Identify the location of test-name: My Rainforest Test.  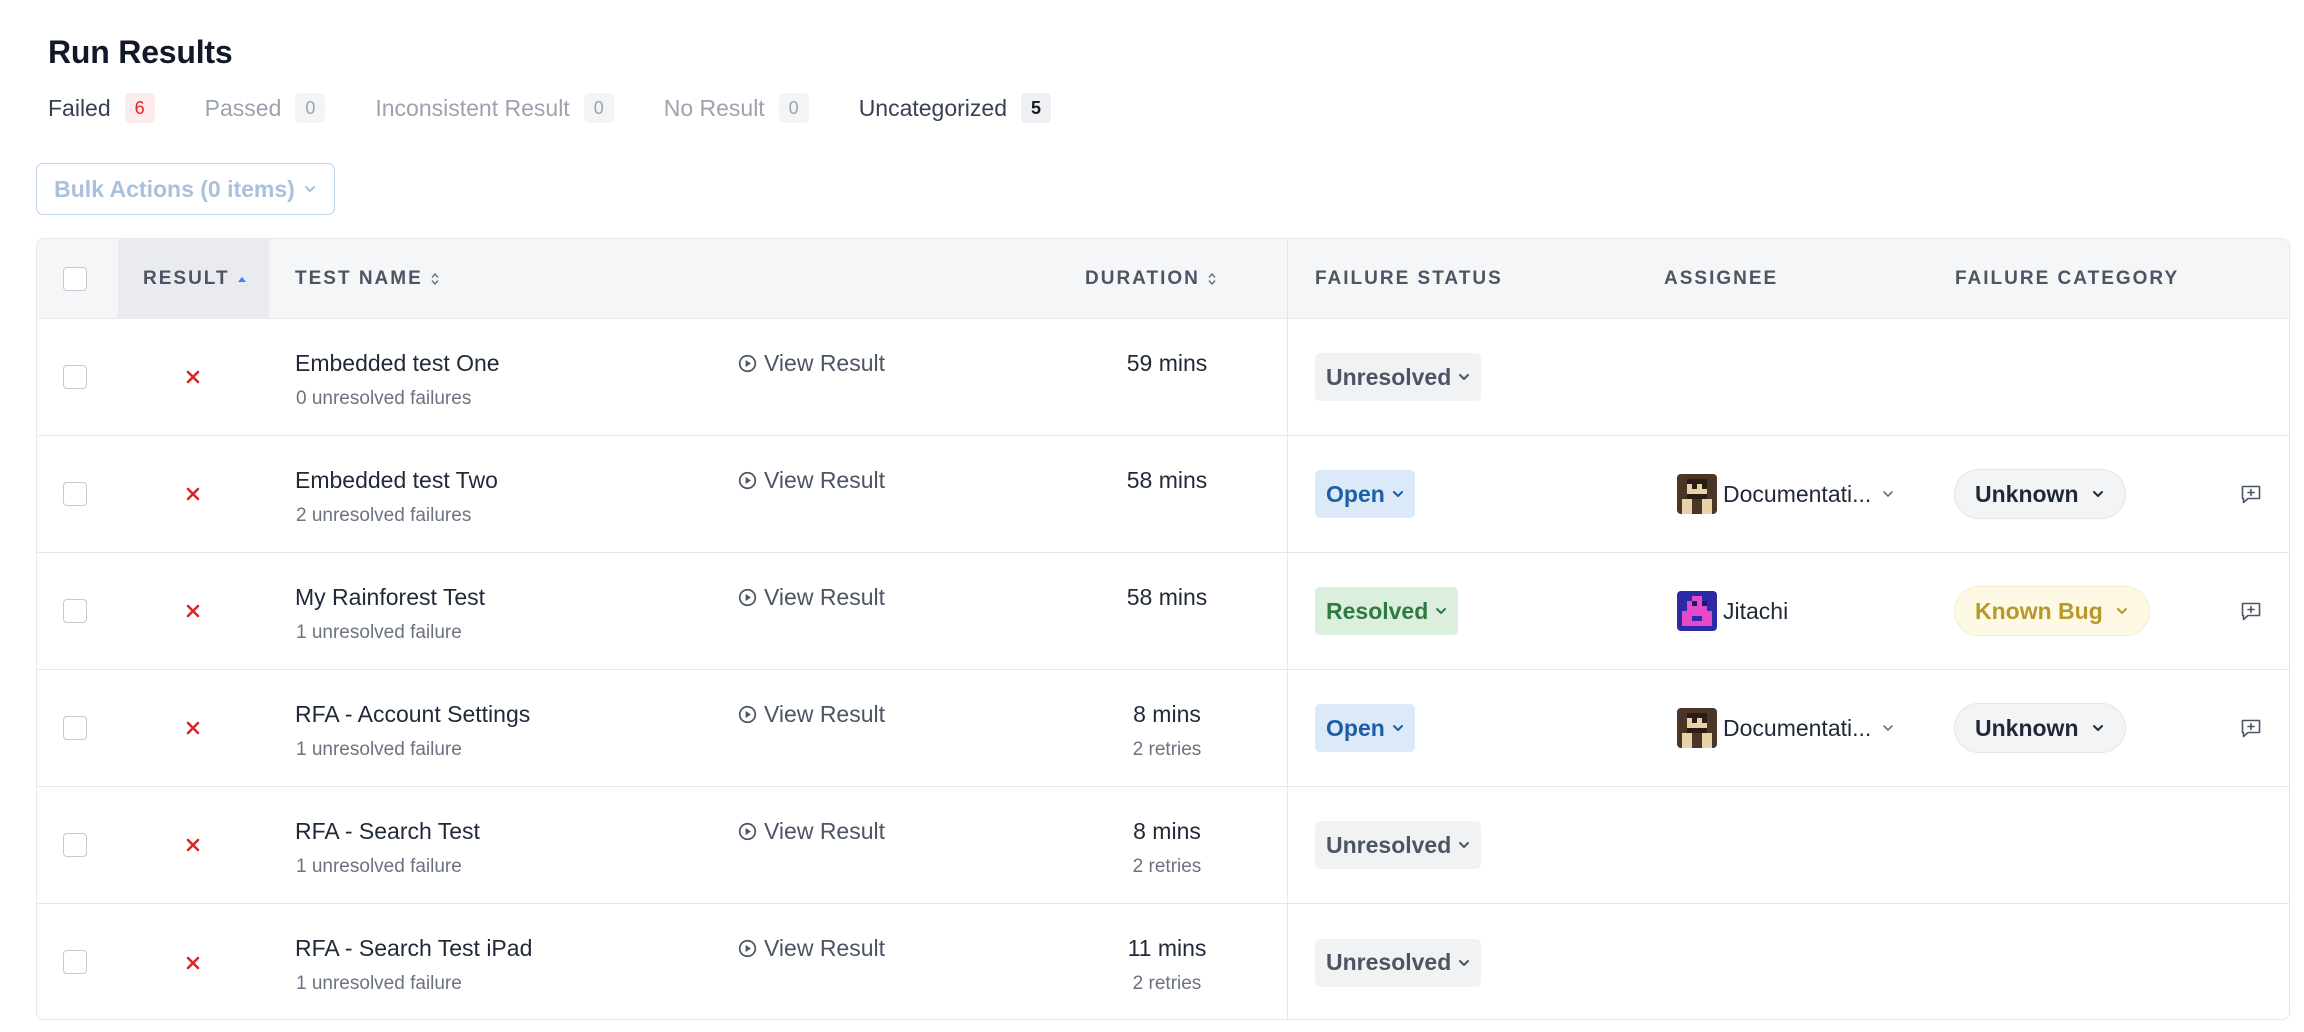
(390, 597).